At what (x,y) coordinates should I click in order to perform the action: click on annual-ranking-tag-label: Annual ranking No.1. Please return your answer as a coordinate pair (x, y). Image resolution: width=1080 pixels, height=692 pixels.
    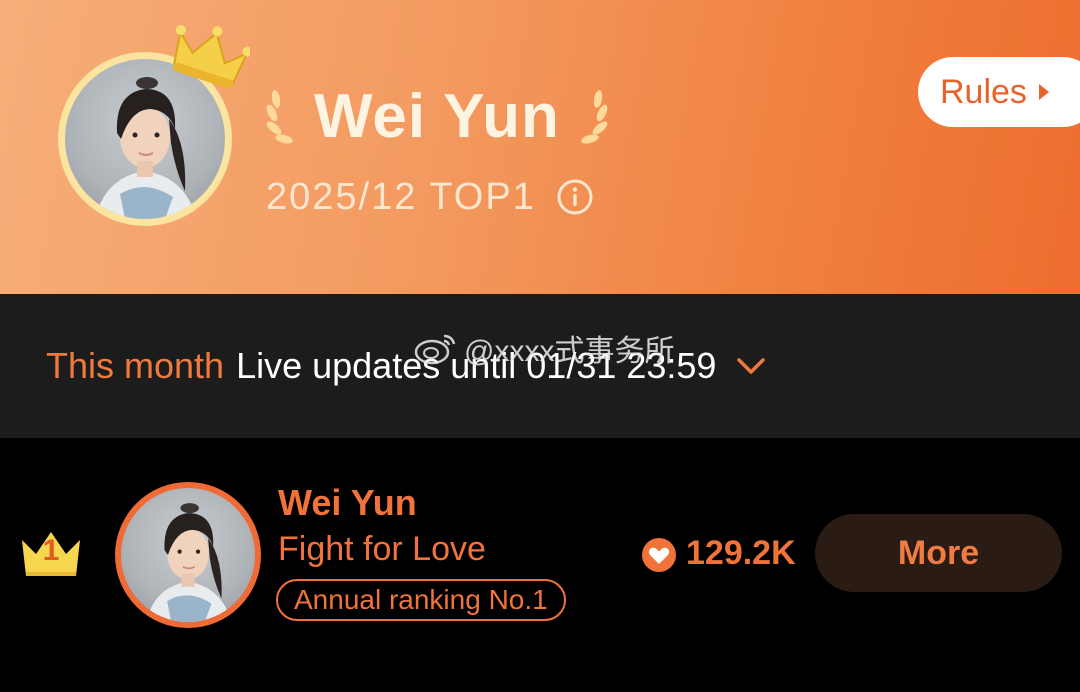
    Looking at the image, I should click on (421, 599).